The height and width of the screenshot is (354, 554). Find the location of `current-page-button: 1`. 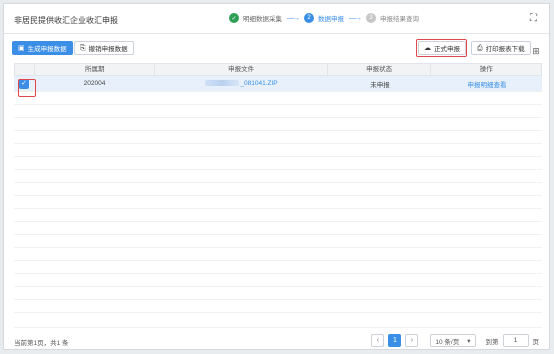

current-page-button: 1 is located at coordinates (395, 340).